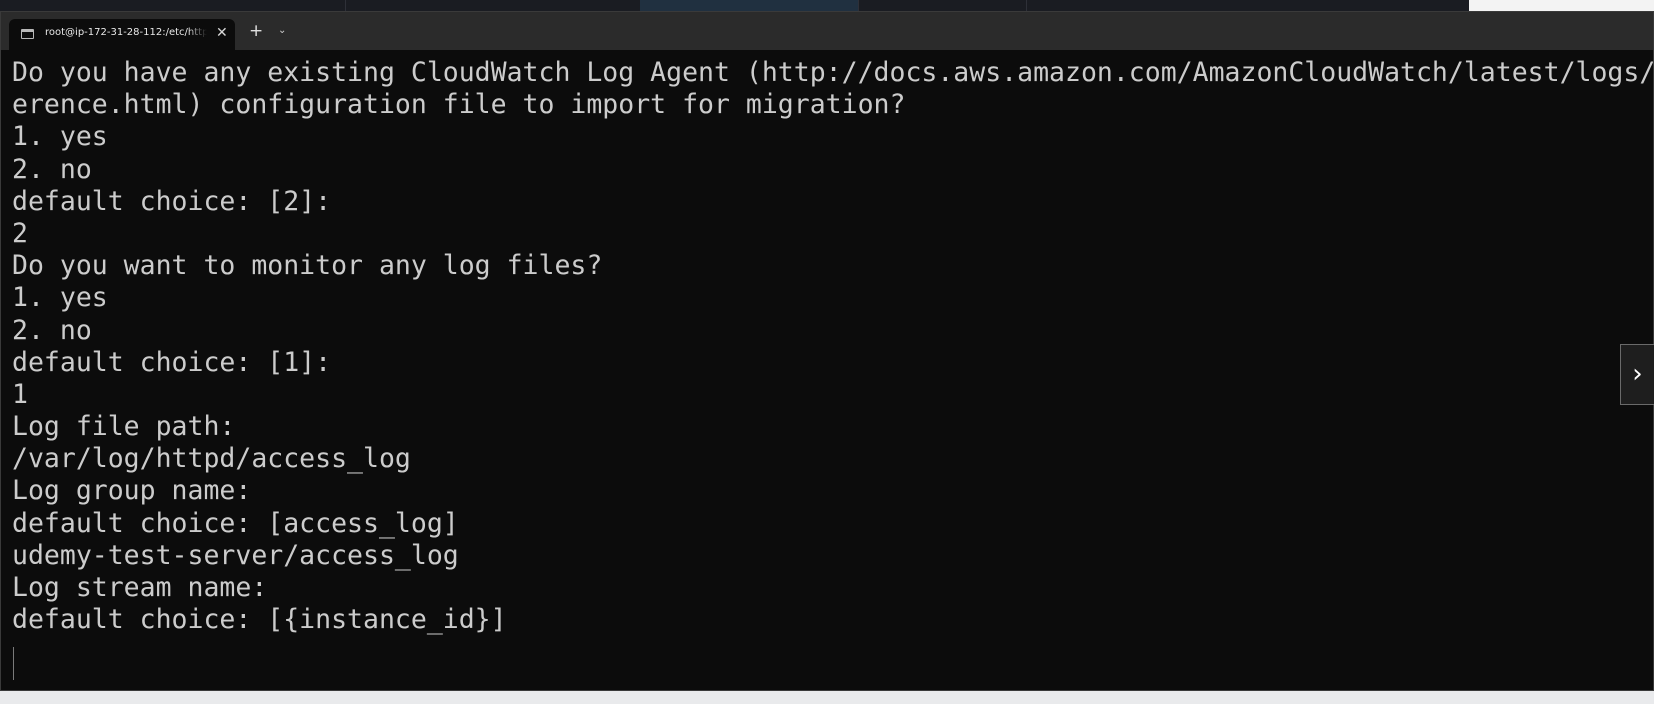  I want to click on terminal-tab: root@ip-172-31-28-112:/etc/httpd ✕, so click(122, 34).